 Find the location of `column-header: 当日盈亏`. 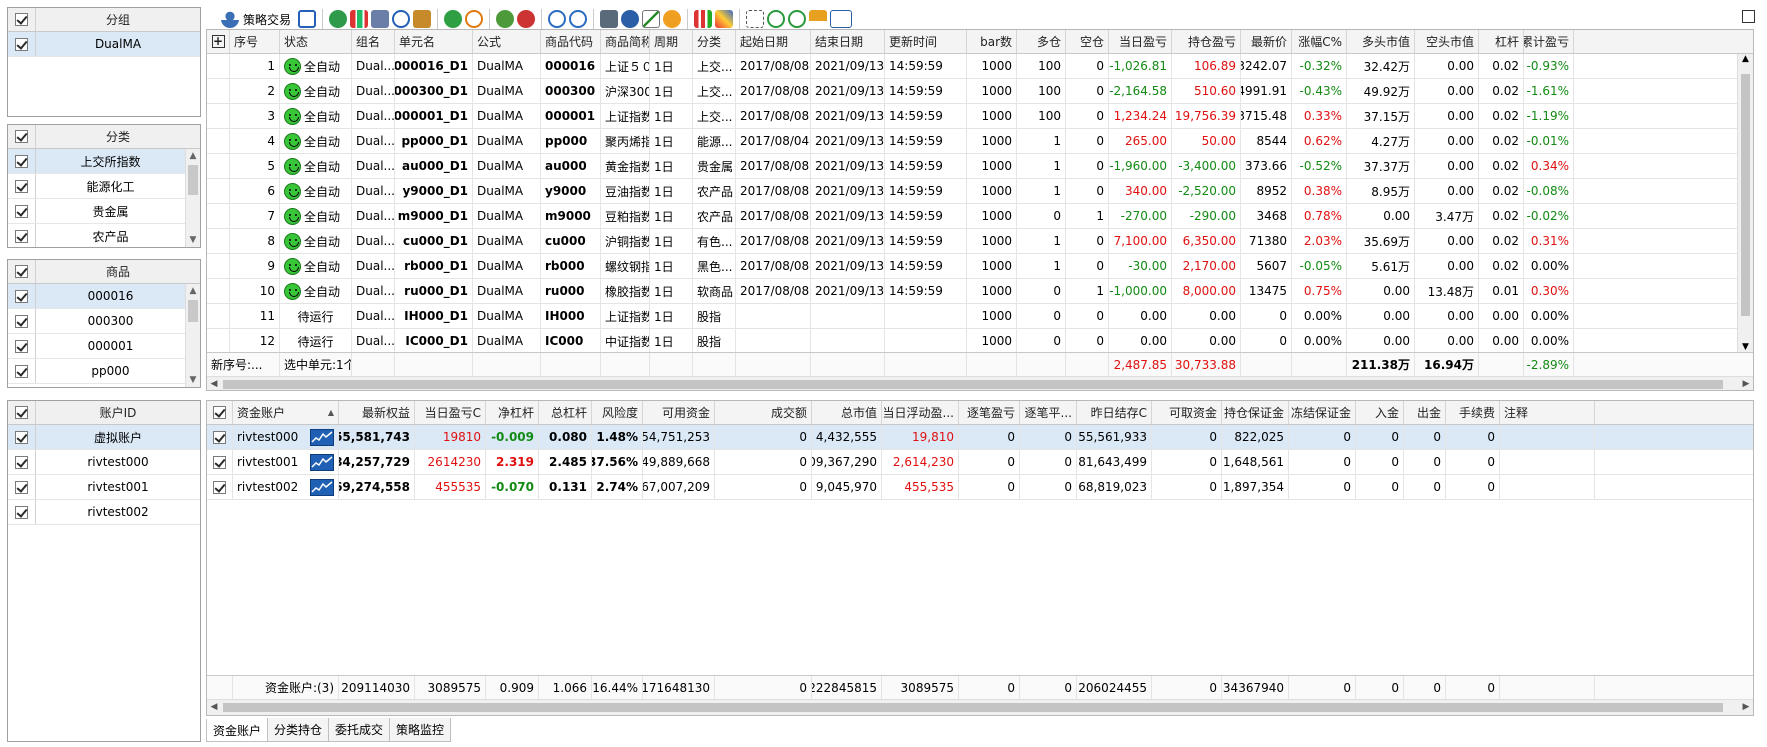

column-header: 当日盈亏 is located at coordinates (1140, 41).